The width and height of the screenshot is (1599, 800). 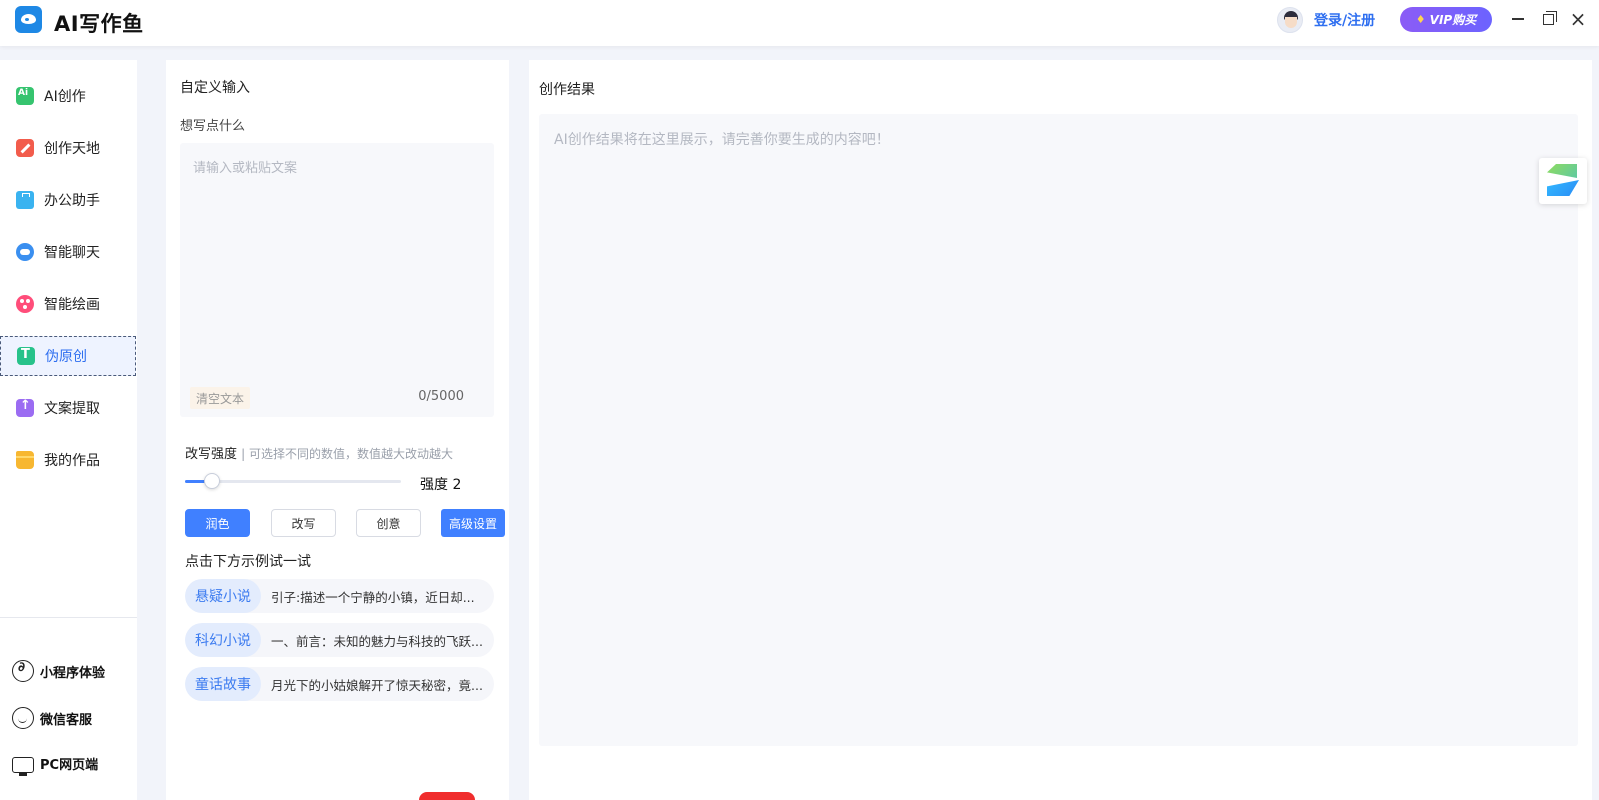 I want to click on pen-icon, so click(x=25, y=148).